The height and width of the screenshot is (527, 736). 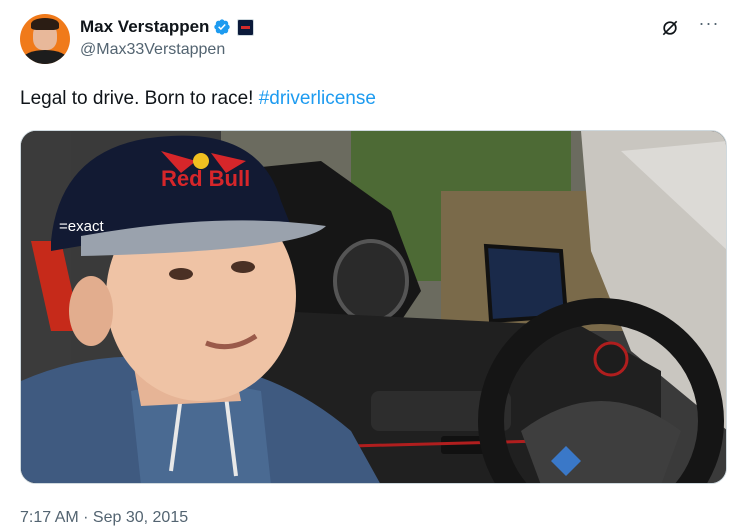 What do you see at coordinates (317, 98) in the screenshot?
I see `hashtag-link: #driverlicense` at bounding box center [317, 98].